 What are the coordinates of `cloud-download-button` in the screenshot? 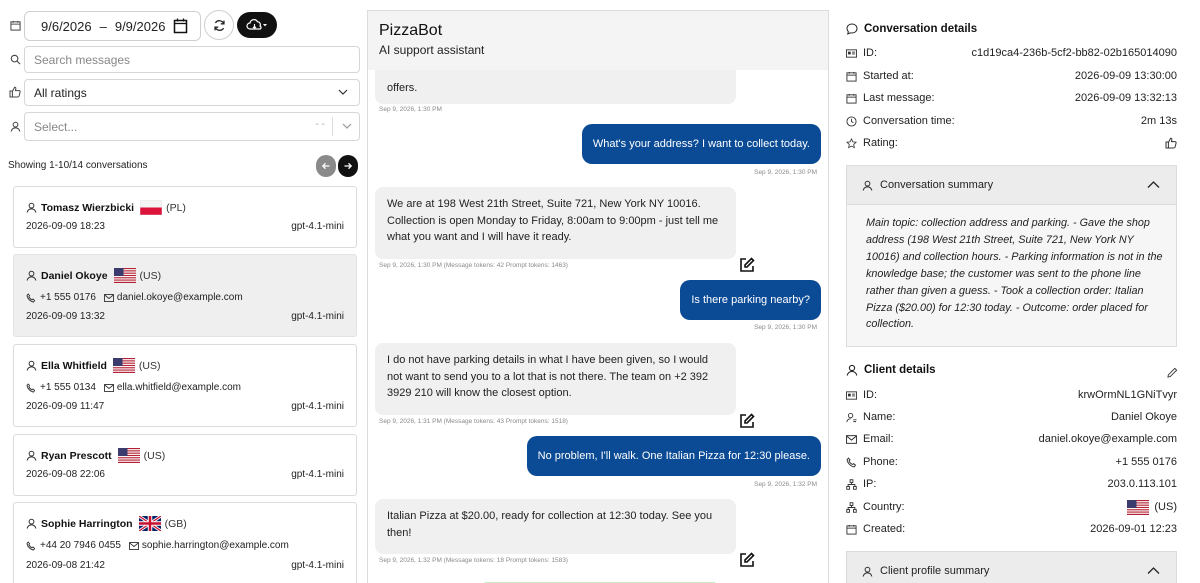 It's located at (257, 25).